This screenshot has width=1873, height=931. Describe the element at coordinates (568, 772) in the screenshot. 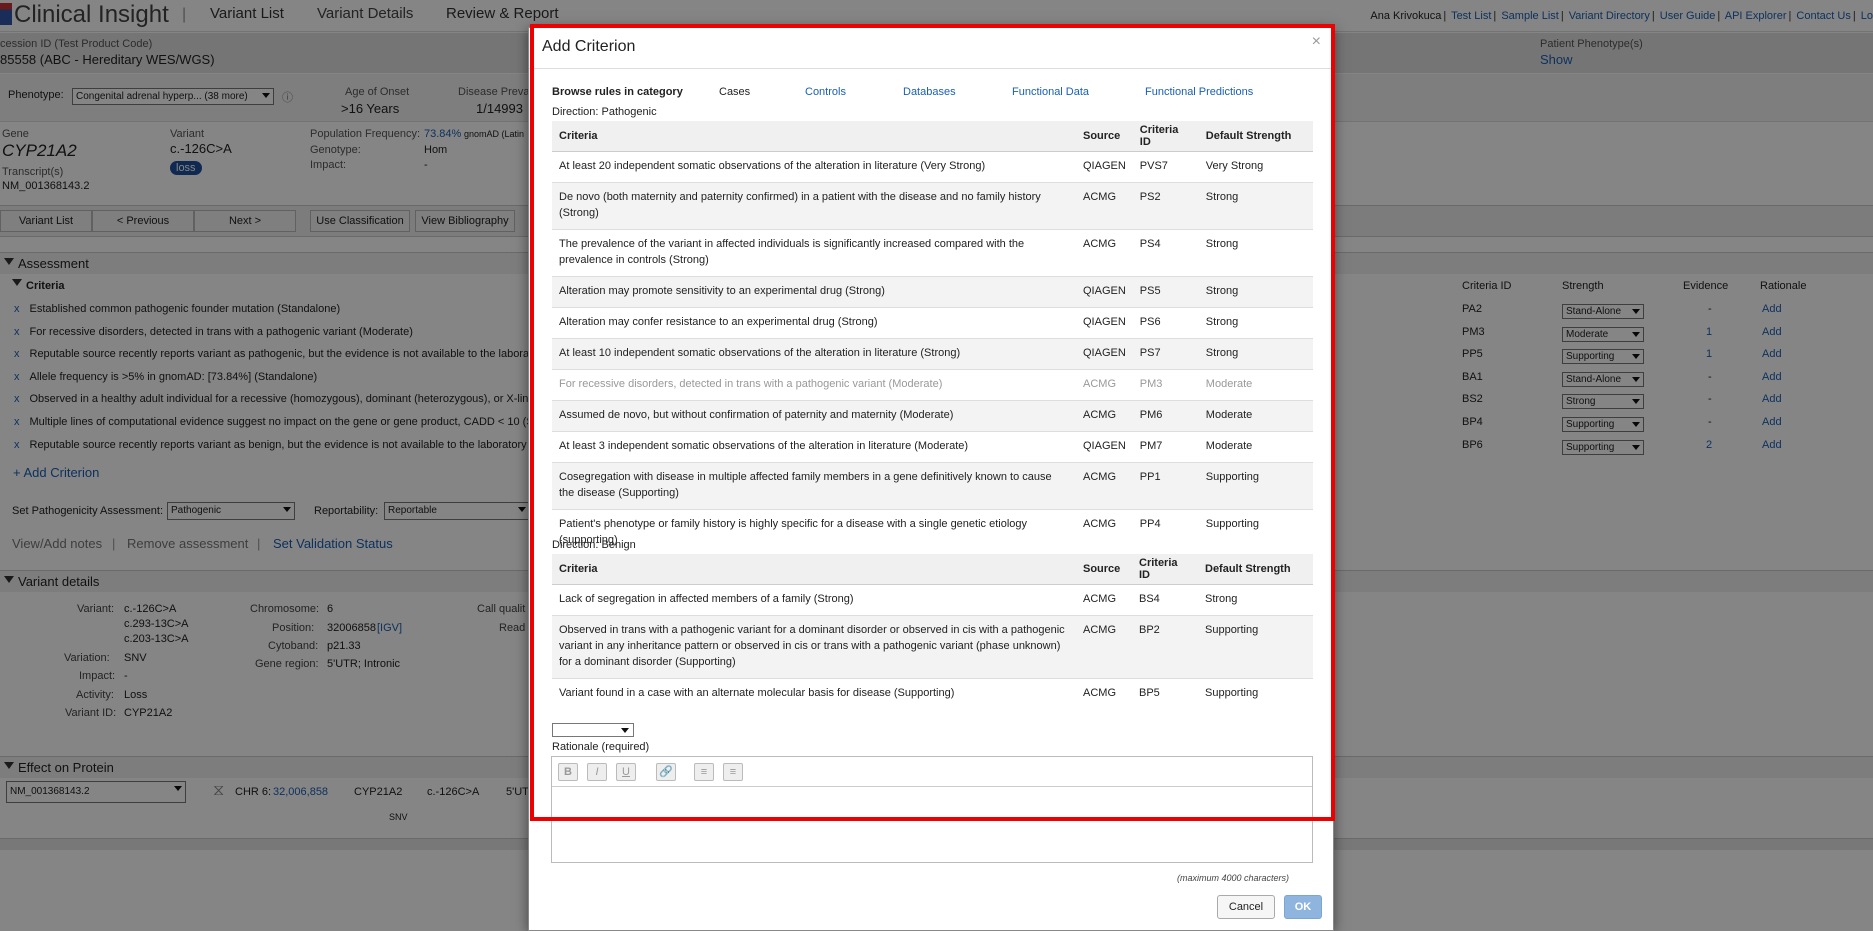

I see `bold-button: B` at that location.